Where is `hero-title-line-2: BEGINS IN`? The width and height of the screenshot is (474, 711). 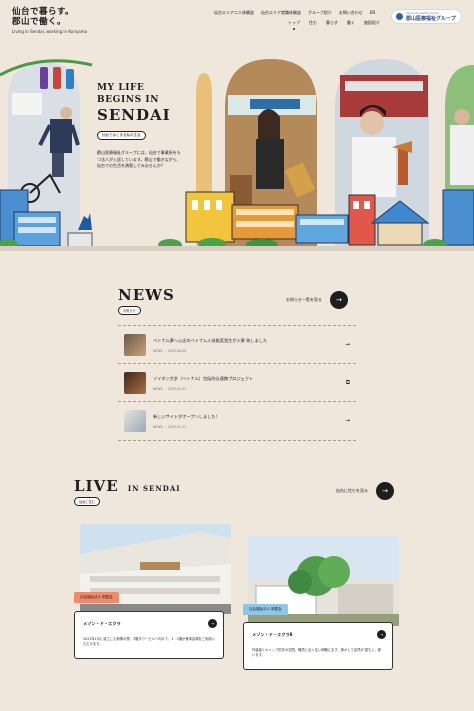 hero-title-line-2: BEGINS IN is located at coordinates (128, 100).